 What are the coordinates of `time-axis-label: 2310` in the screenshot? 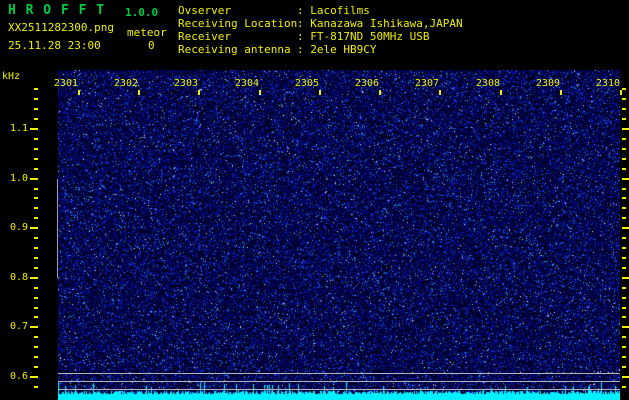 It's located at (607, 83).